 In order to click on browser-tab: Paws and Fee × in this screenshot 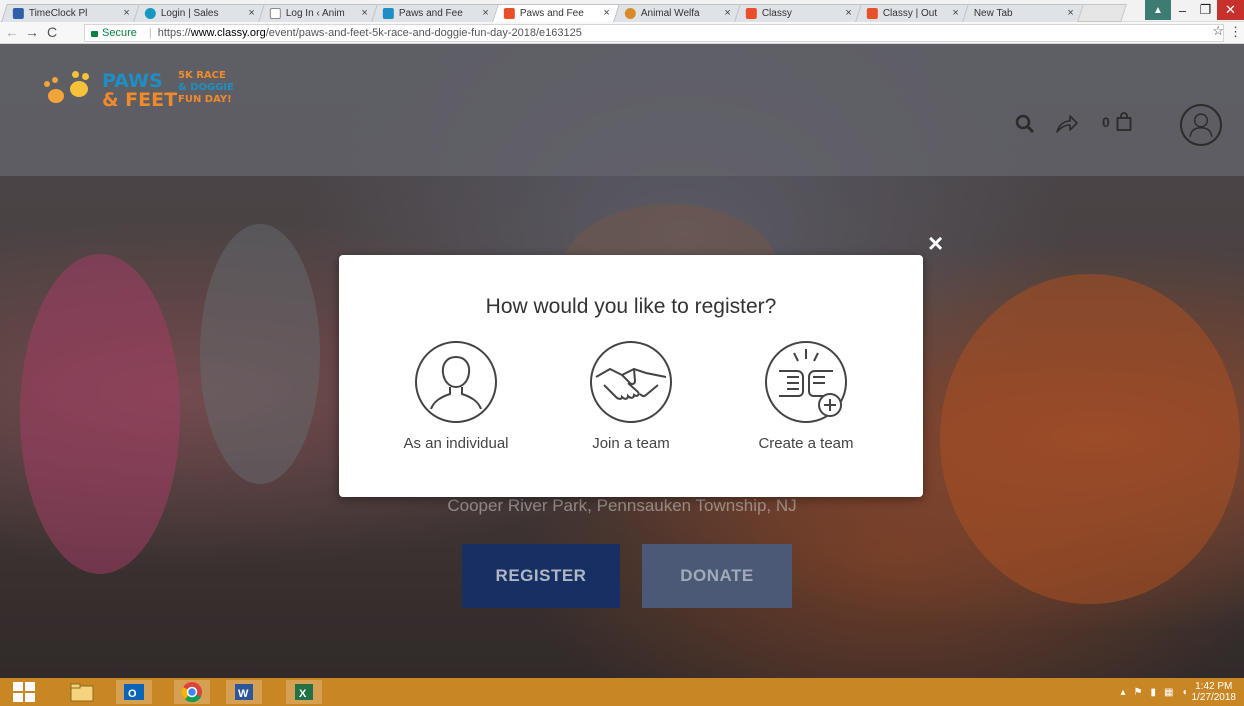, I will do `click(436, 13)`.